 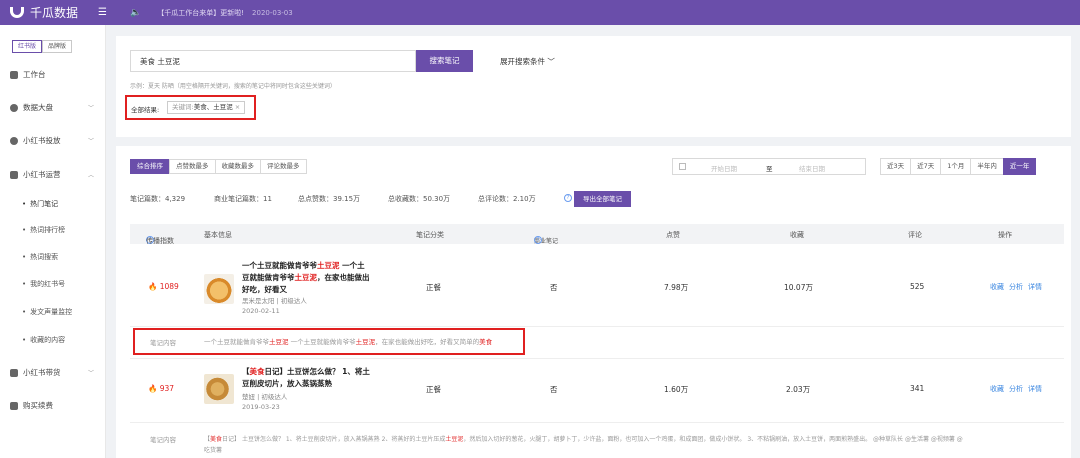 I want to click on note-comments: 341, so click(x=917, y=388).